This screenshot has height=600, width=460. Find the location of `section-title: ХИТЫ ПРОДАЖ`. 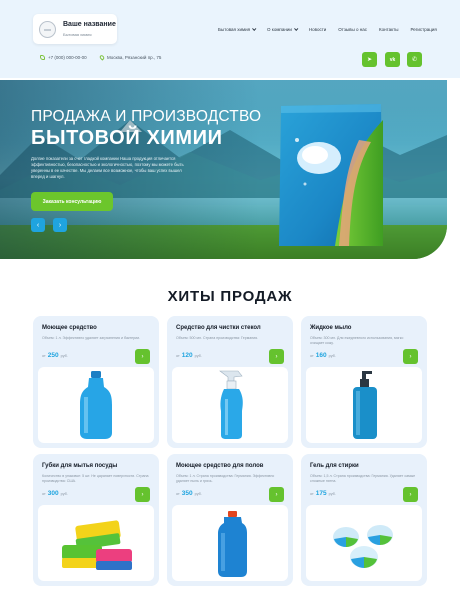

section-title: ХИТЫ ПРОДАЖ is located at coordinates (230, 296).